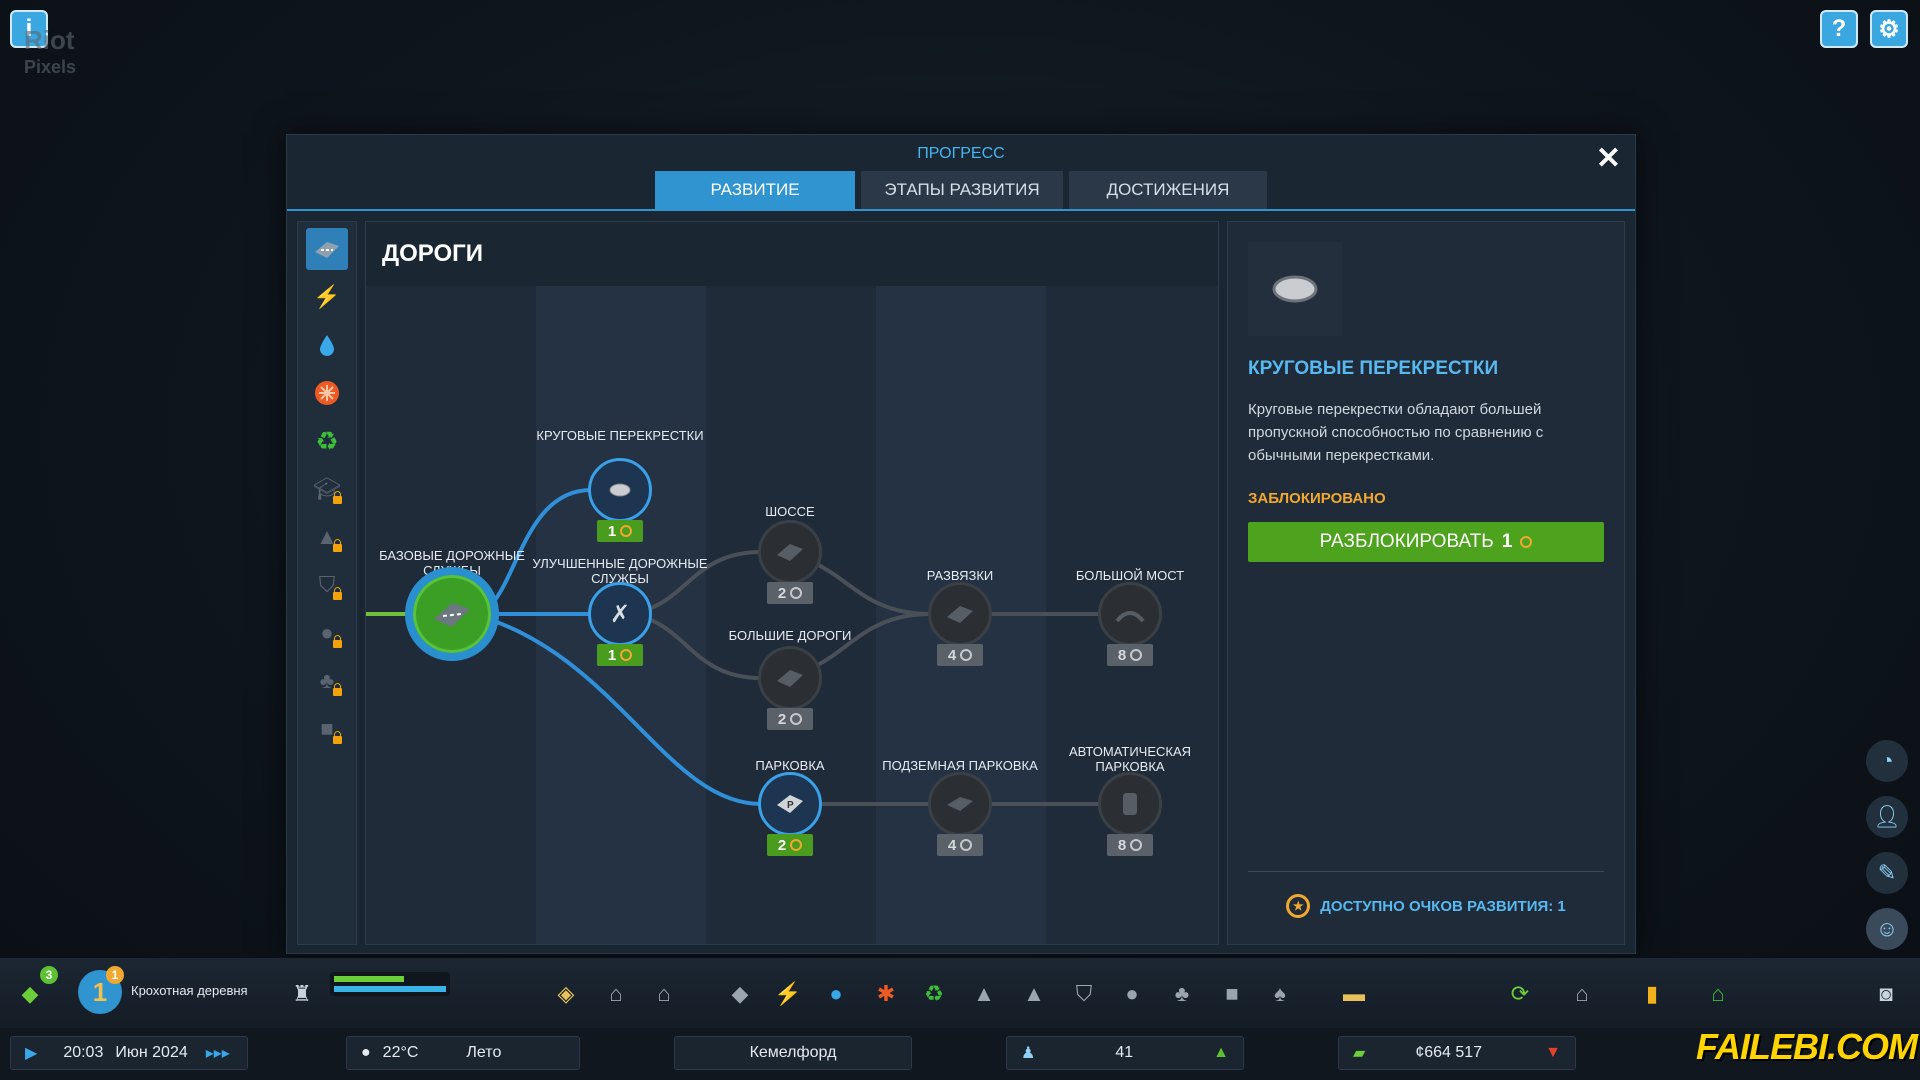  Describe the element at coordinates (1232, 994) in the screenshot. I see `toolbar-transport: ■` at that location.